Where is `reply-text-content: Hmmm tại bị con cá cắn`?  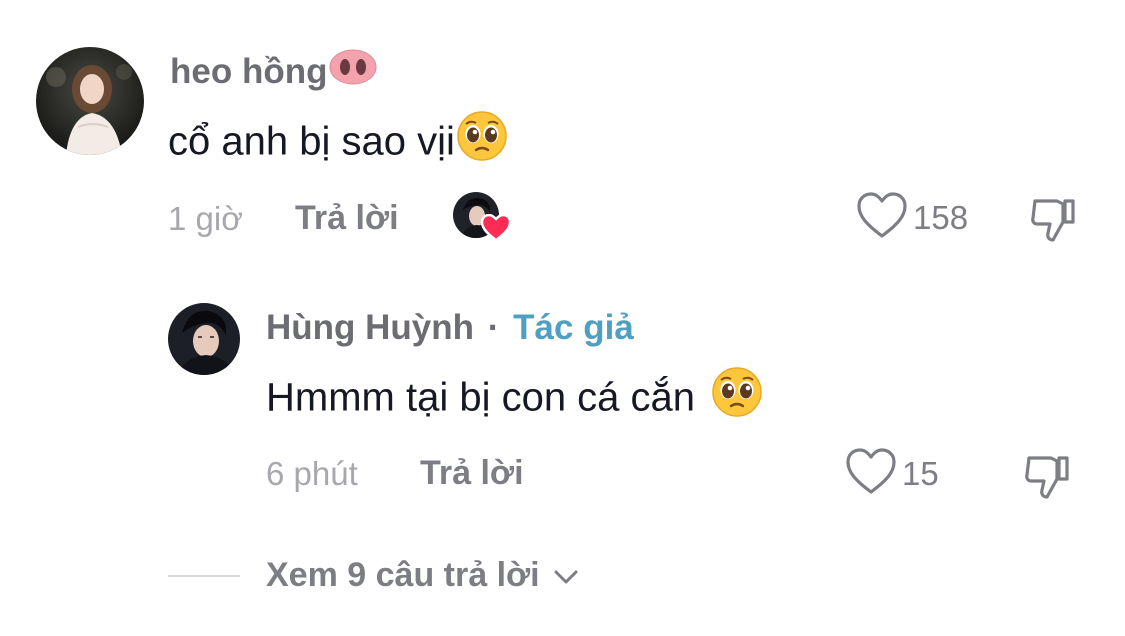
reply-text-content: Hmmm tại bị con cá cắn is located at coordinates (481, 397).